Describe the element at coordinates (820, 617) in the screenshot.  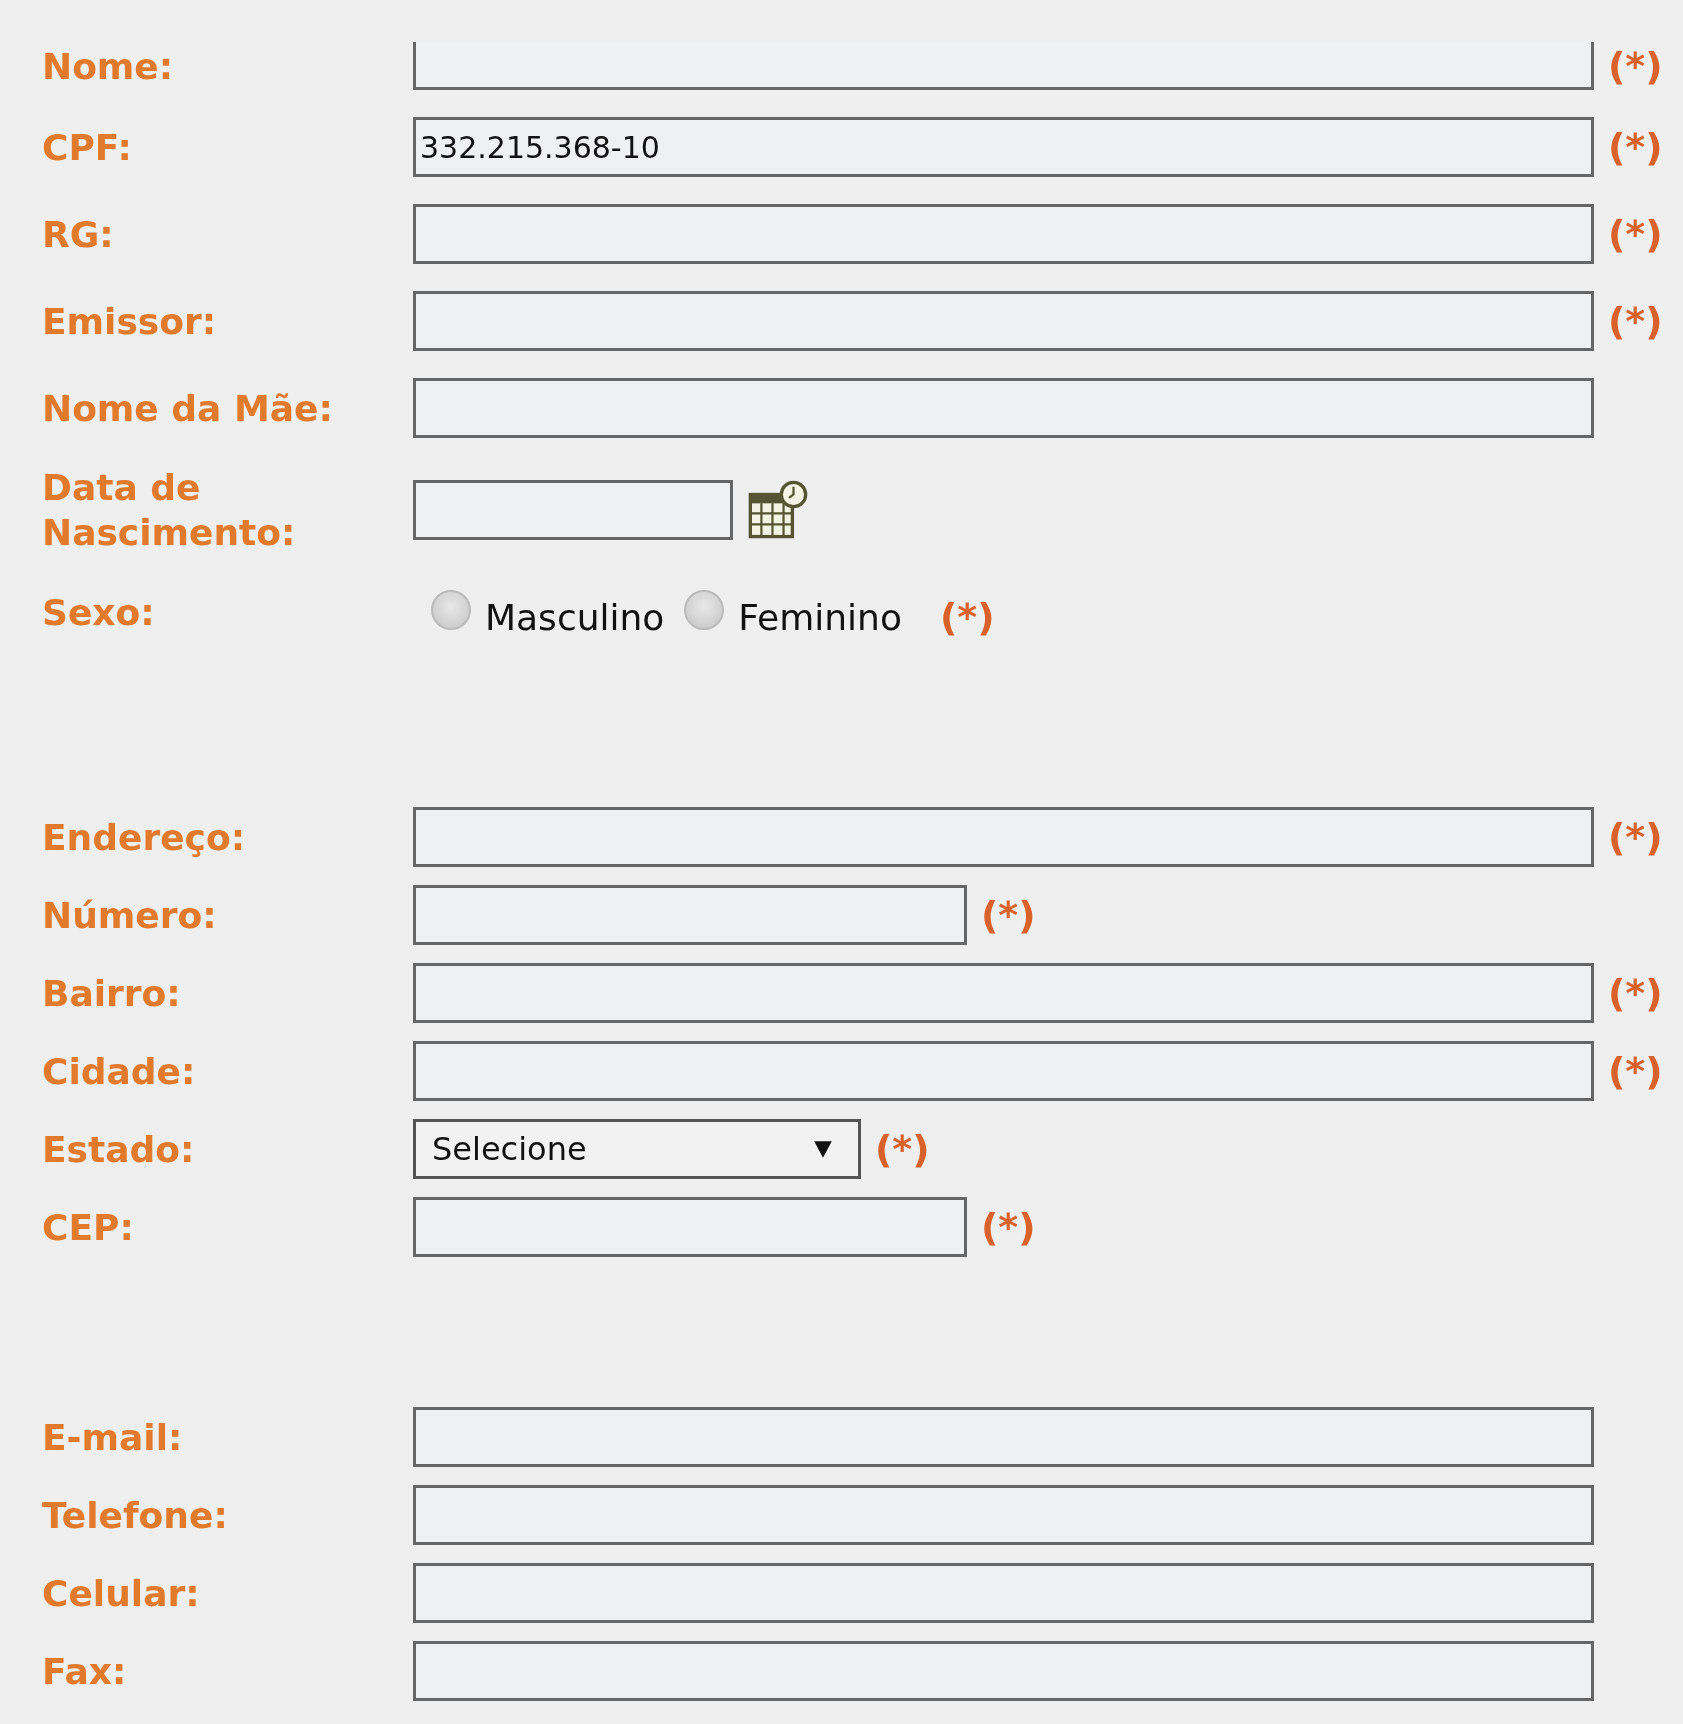
I see `radio-label: Feminino` at that location.